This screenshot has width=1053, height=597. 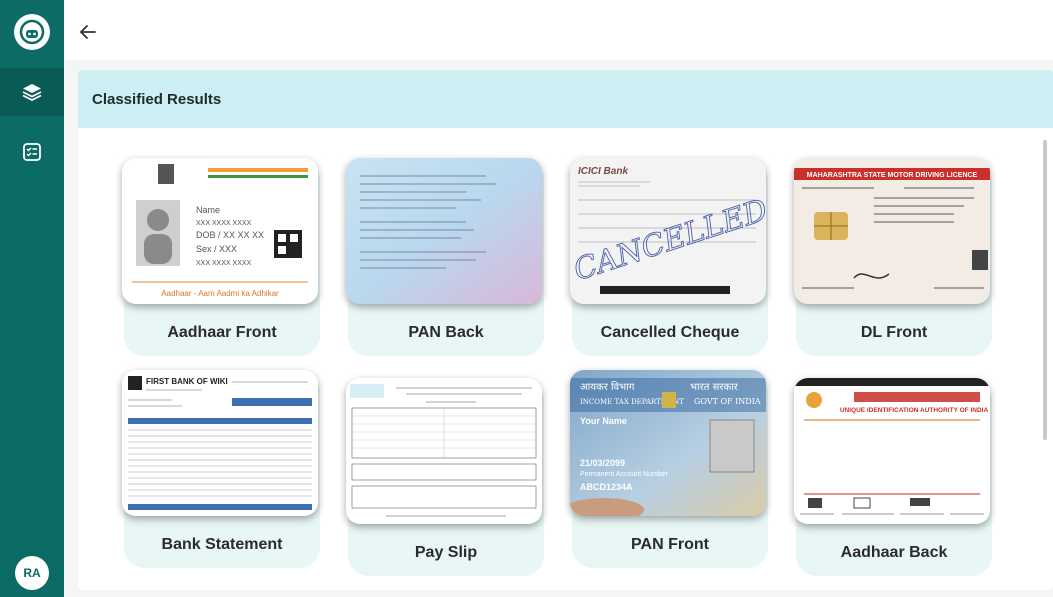 I want to click on checklist-icon, so click(x=32, y=152).